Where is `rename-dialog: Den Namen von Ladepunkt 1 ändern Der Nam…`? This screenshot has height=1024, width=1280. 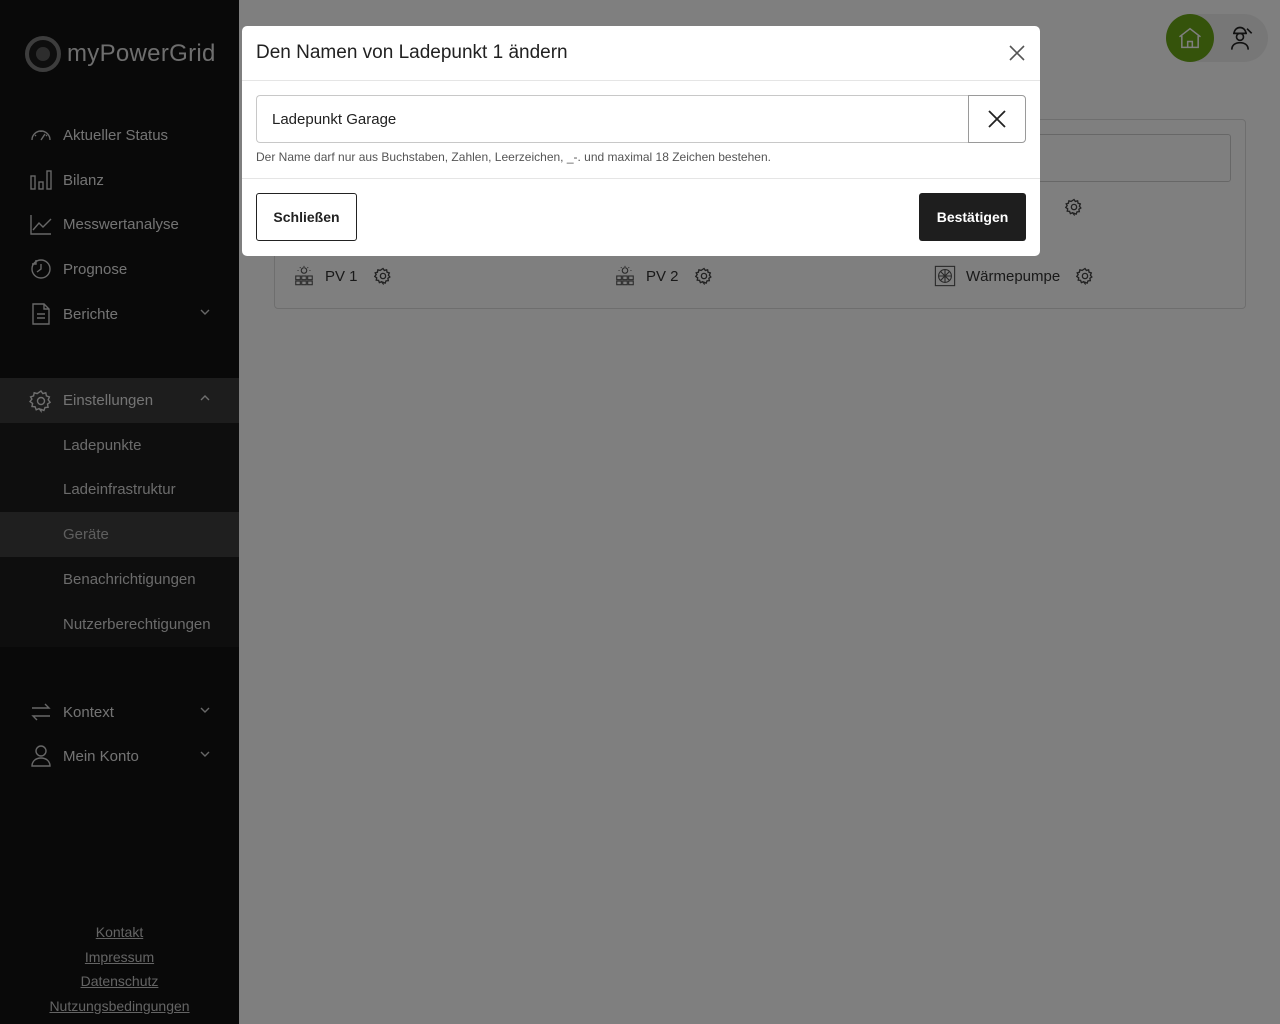
rename-dialog: Den Namen von Ladepunkt 1 ändern Der Nam… is located at coordinates (641, 141).